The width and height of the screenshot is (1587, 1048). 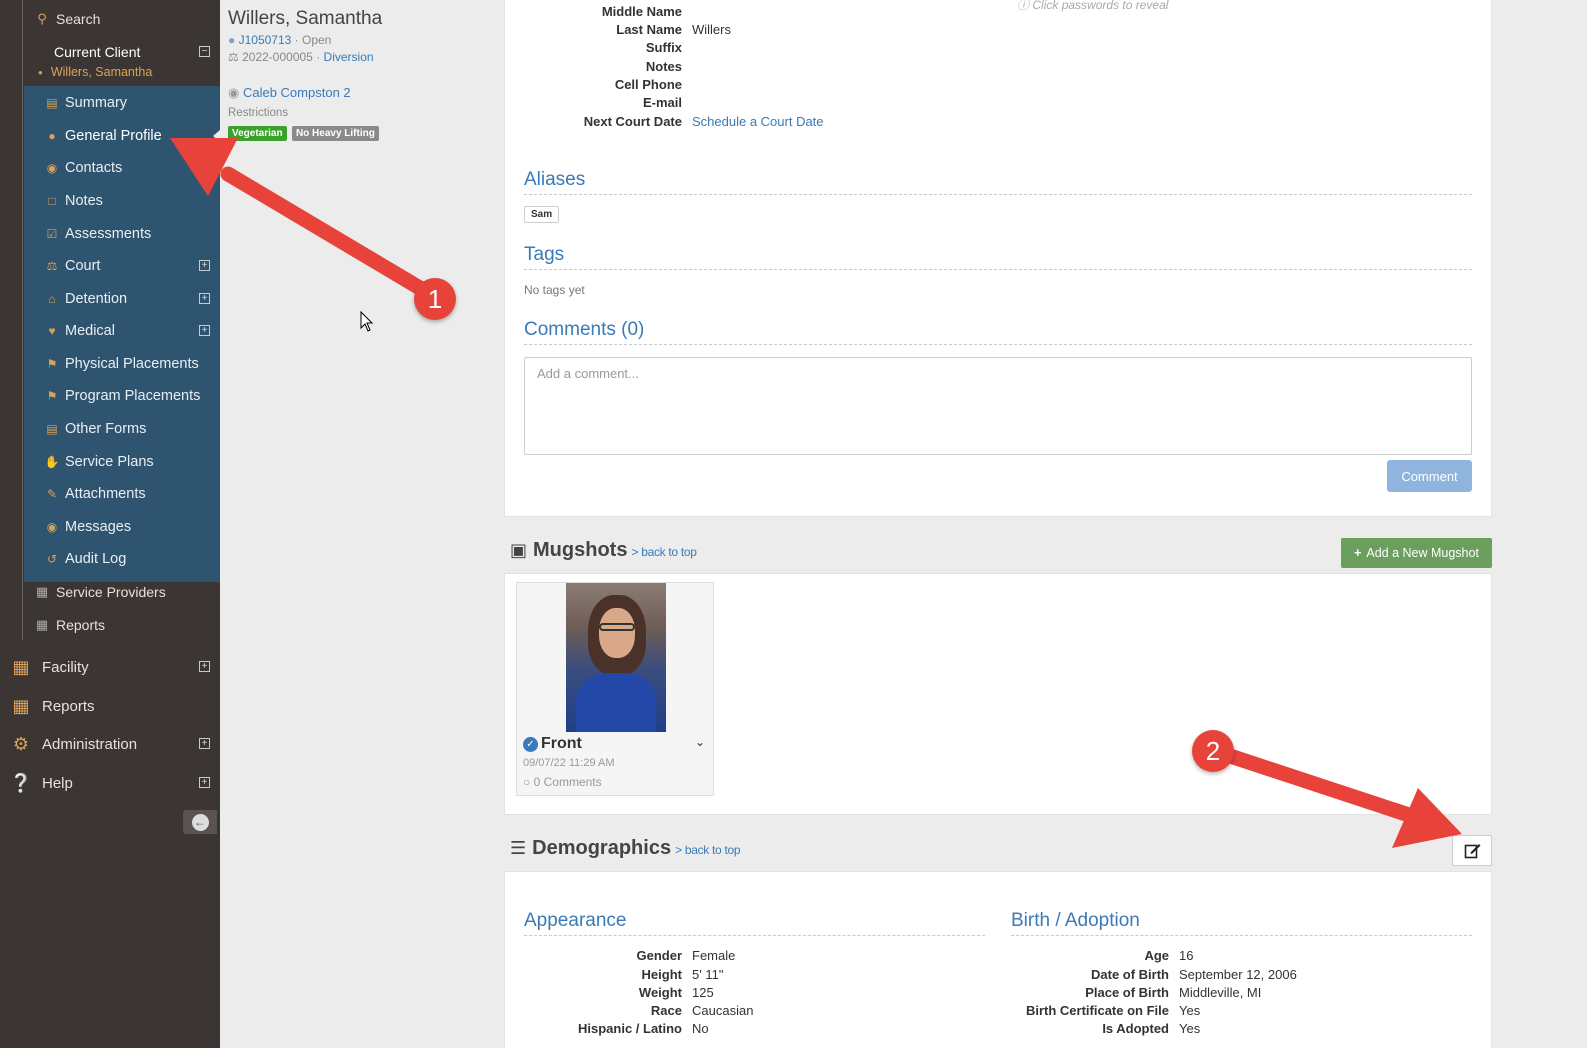 What do you see at coordinates (629, 1028) in the screenshot?
I see `field-label: Hispanic / Latino` at bounding box center [629, 1028].